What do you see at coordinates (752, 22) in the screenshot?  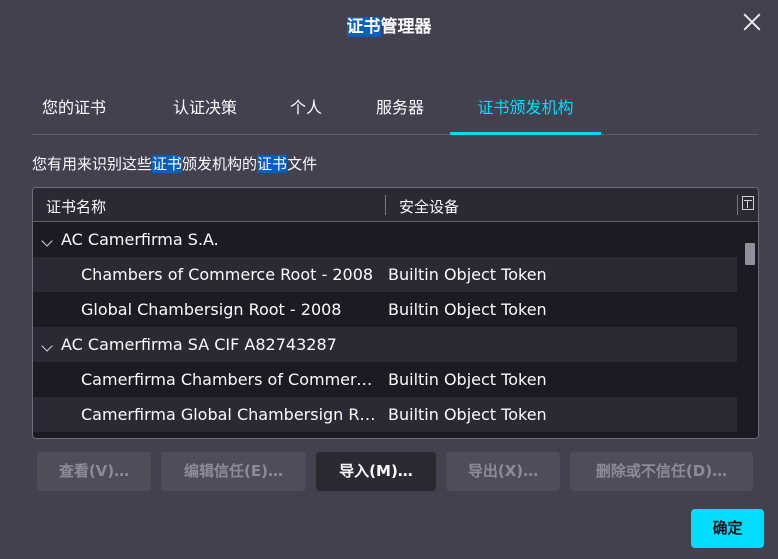 I see `close-icon` at bounding box center [752, 22].